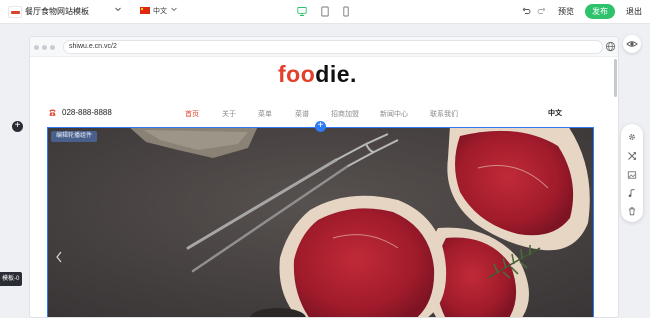 The height and width of the screenshot is (318, 650). What do you see at coordinates (11, 279) in the screenshot?
I see `module-tag: 模板-0` at bounding box center [11, 279].